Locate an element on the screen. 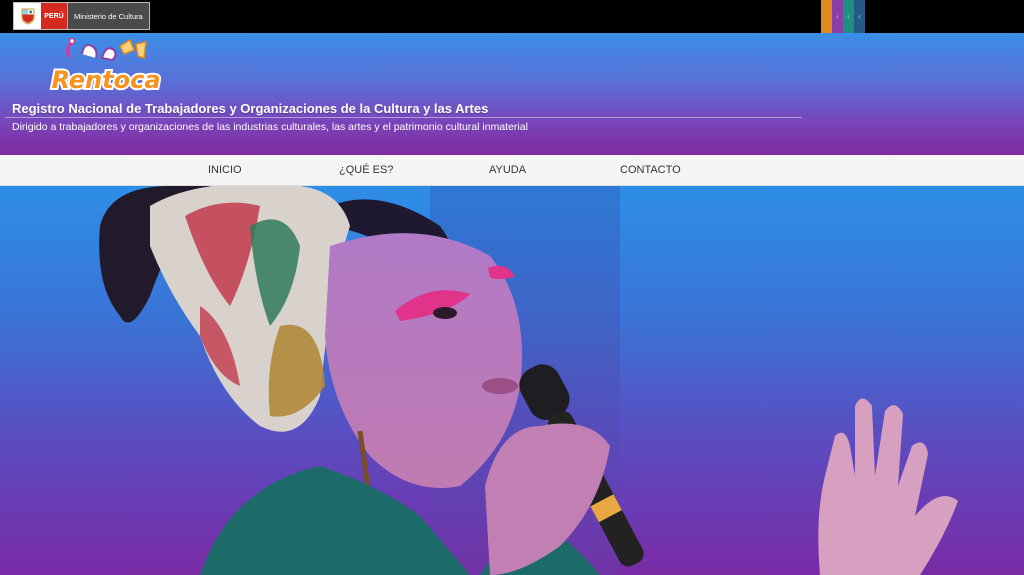 The height and width of the screenshot is (575, 1024). nav-item-inicio: INICIO is located at coordinates (225, 170).